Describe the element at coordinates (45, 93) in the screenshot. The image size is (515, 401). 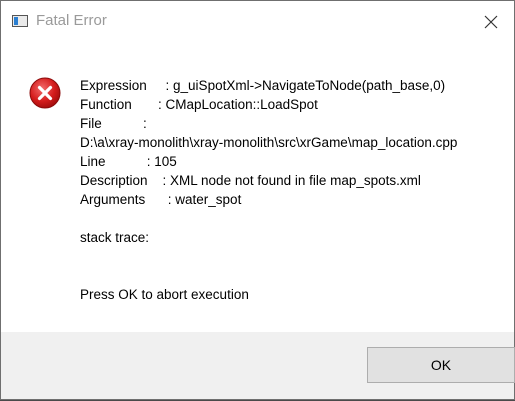
I see `error-icon` at that location.